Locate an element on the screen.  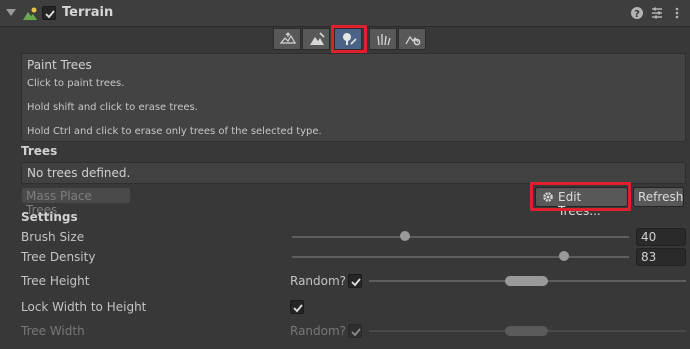
tool-raise-terrain-button is located at coordinates (287, 39).